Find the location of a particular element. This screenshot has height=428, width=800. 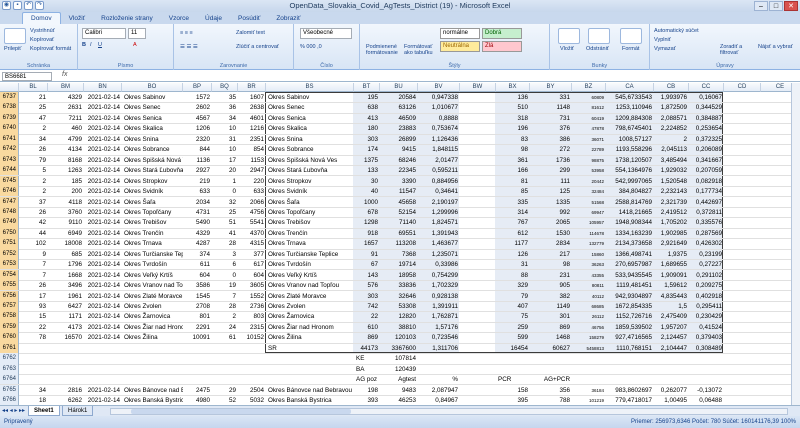

cell-bl: 93 is located at coordinates (33, 306).